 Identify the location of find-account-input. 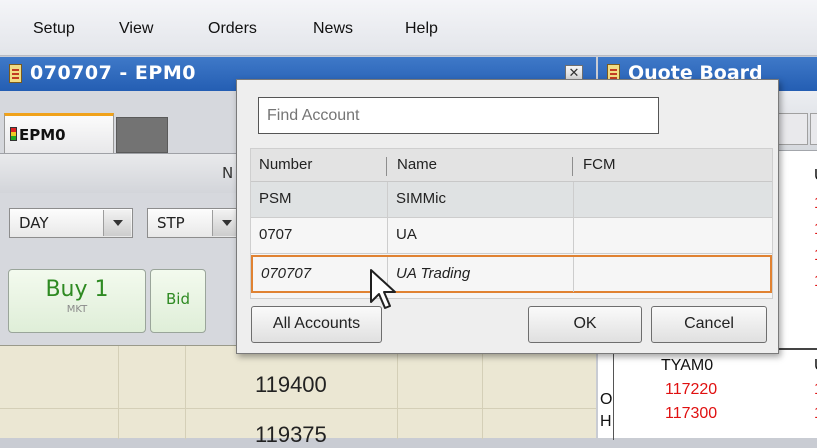
(458, 115).